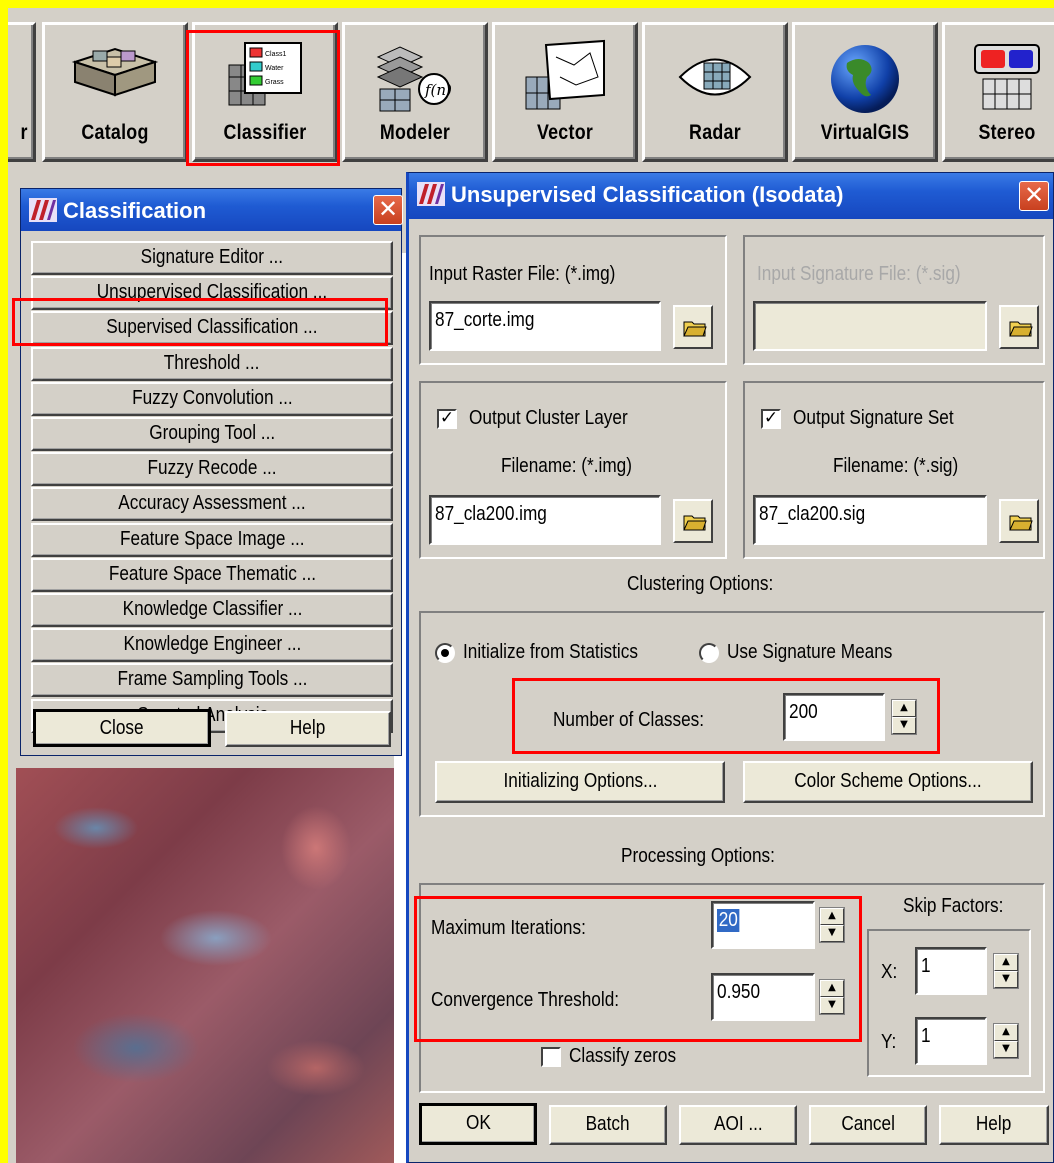  What do you see at coordinates (565, 74) in the screenshot?
I see `vector-icon` at bounding box center [565, 74].